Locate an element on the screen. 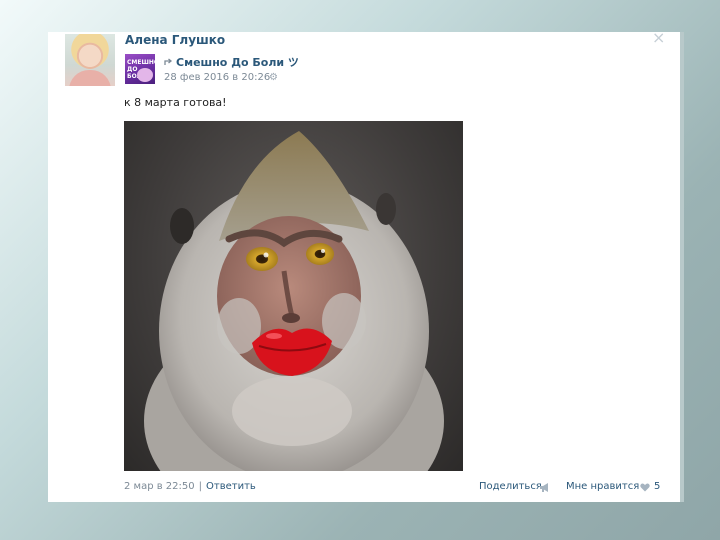  like-count: 5 is located at coordinates (657, 486).